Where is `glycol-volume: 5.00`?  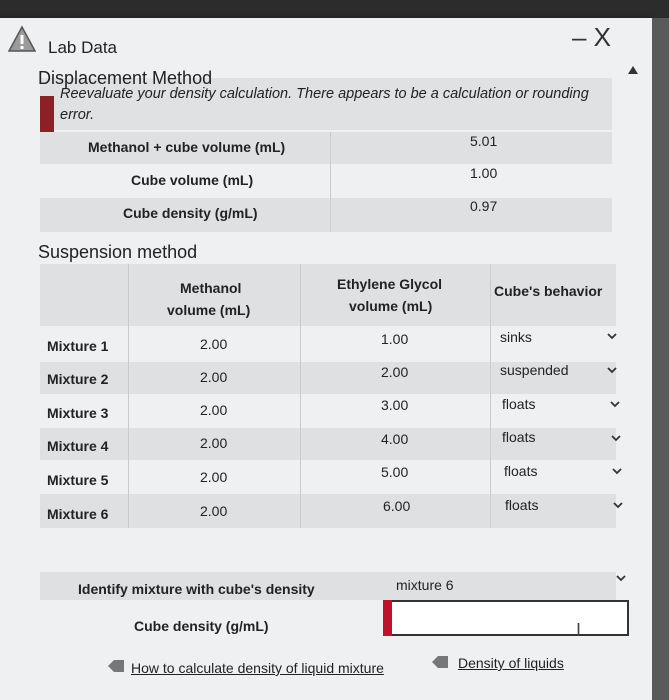 glycol-volume: 5.00 is located at coordinates (395, 472).